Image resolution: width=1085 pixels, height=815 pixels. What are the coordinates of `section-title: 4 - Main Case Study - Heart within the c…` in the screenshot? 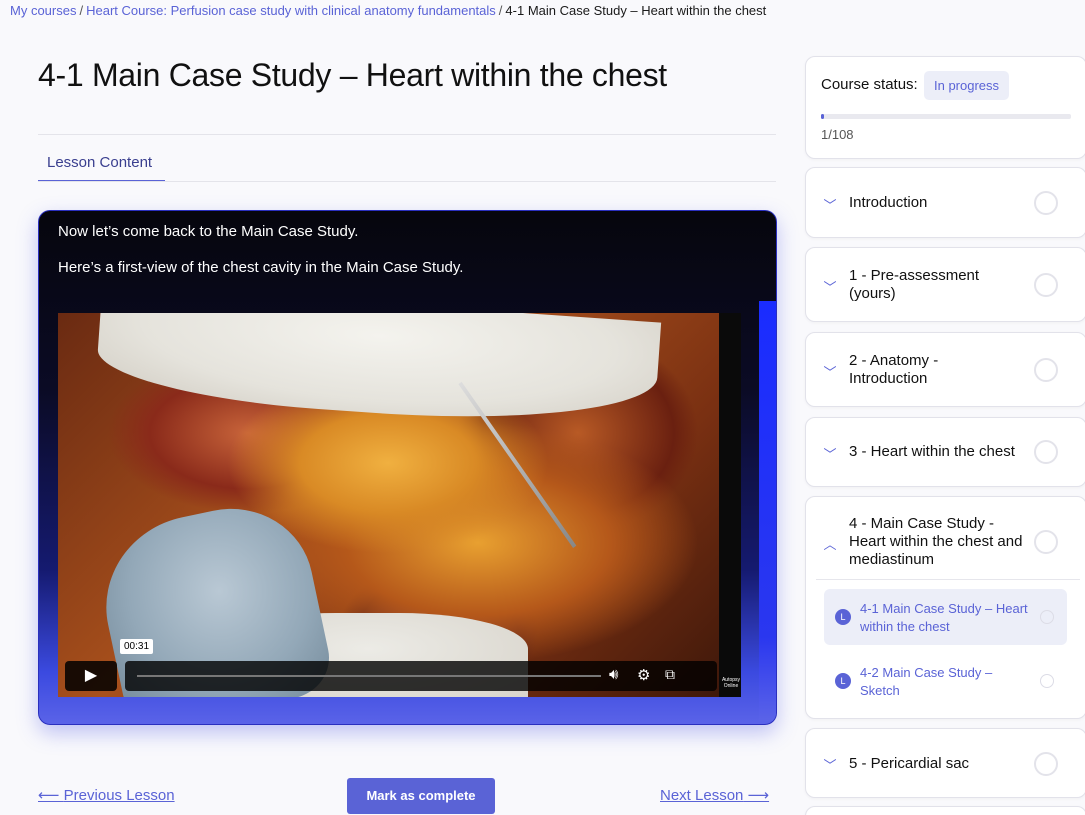 It's located at (936, 541).